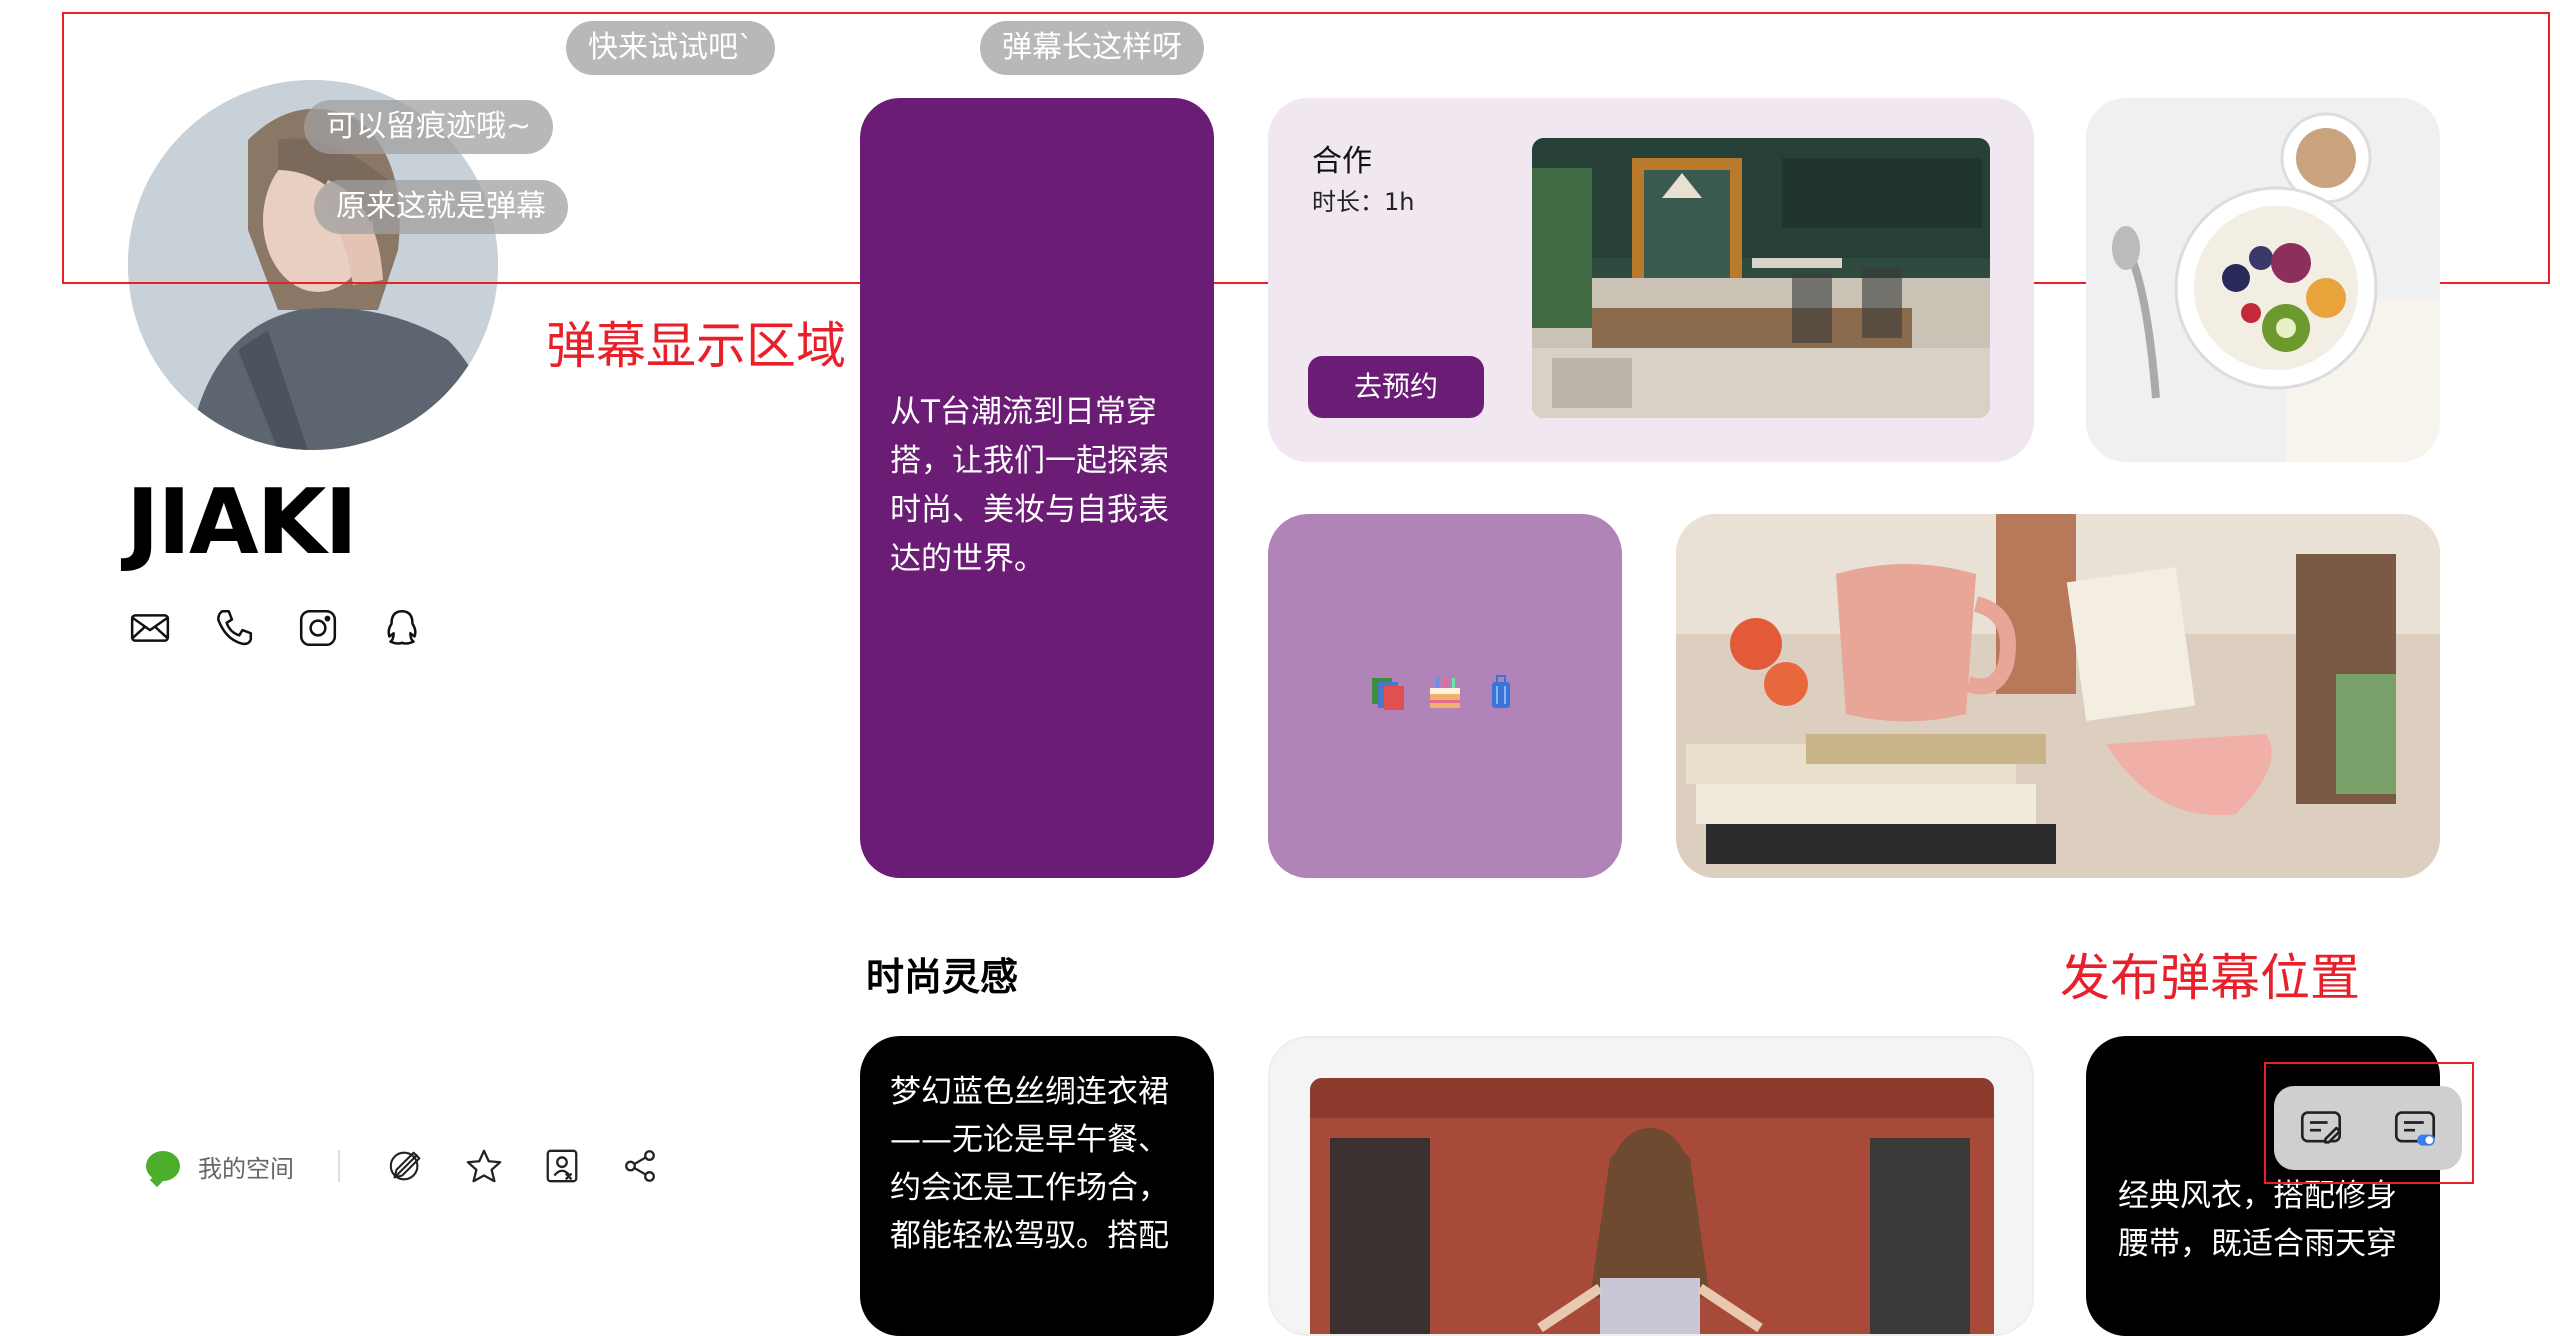  What do you see at coordinates (242, 522) in the screenshot?
I see `profile-name: JIAKI` at bounding box center [242, 522].